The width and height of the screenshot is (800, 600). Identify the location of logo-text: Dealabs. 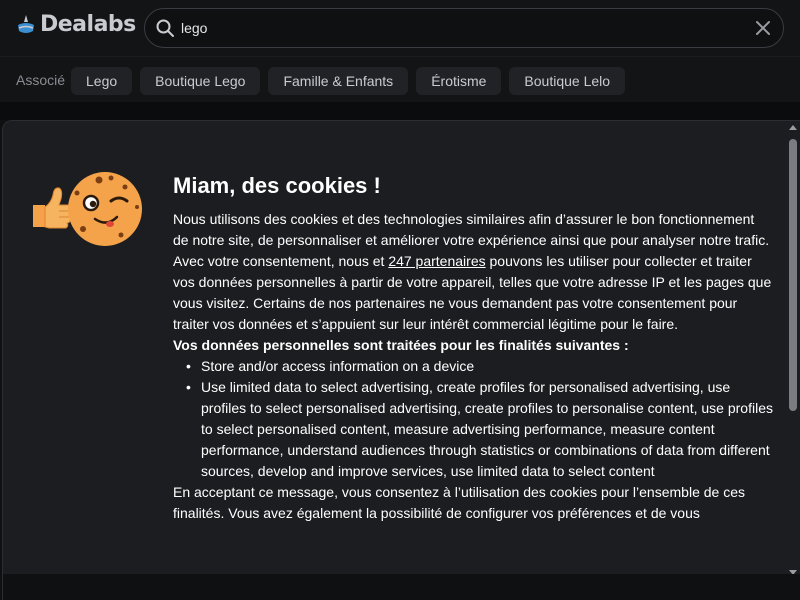
(88, 24).